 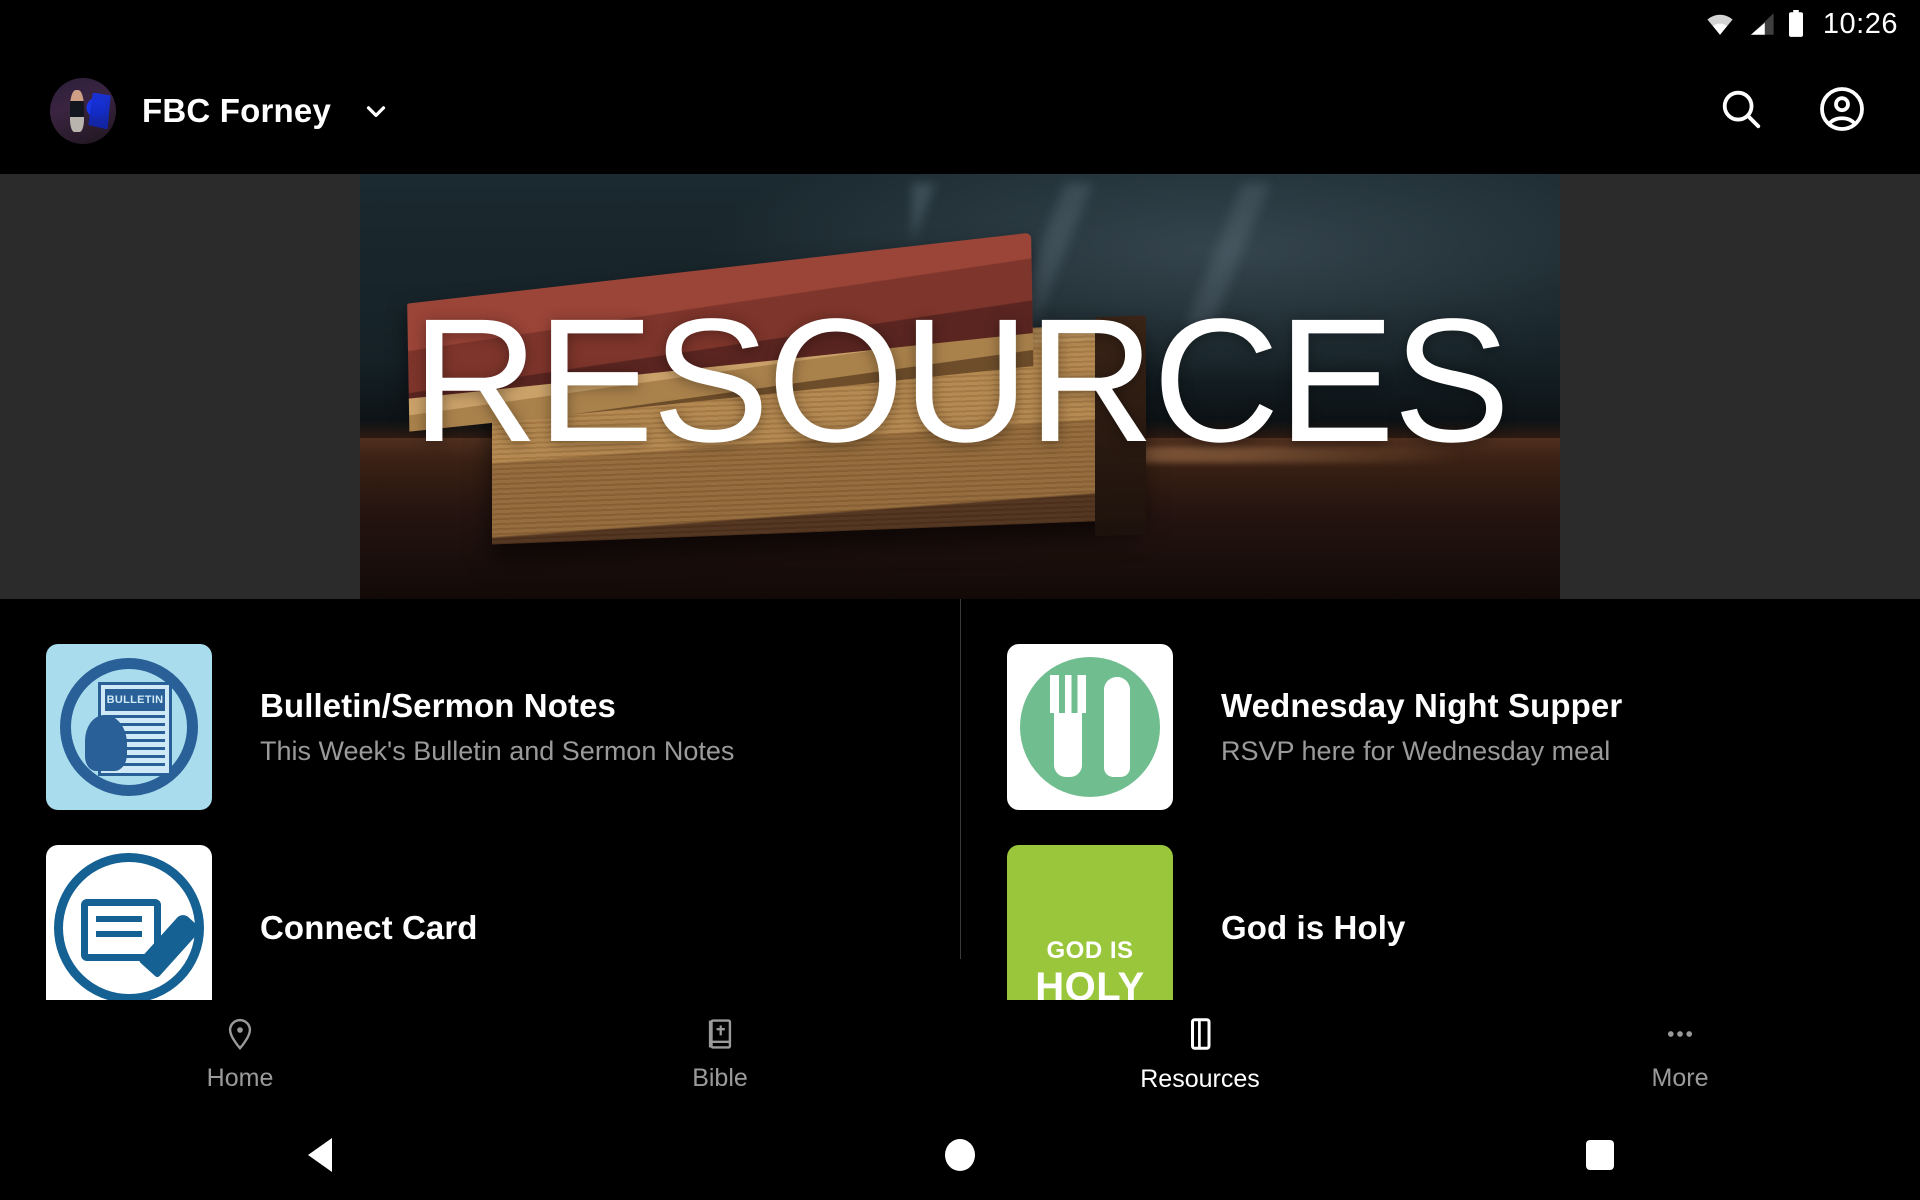 I want to click on bottom-tab-bar: Home Bible Resources More, so click(x=960, y=1055).